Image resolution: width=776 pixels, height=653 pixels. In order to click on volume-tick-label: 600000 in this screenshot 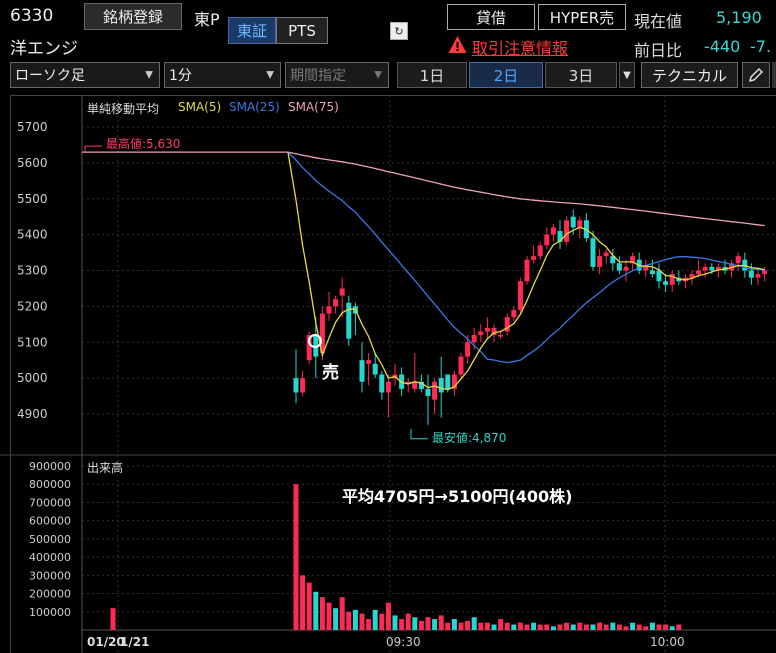, I will do `click(50, 521)`.